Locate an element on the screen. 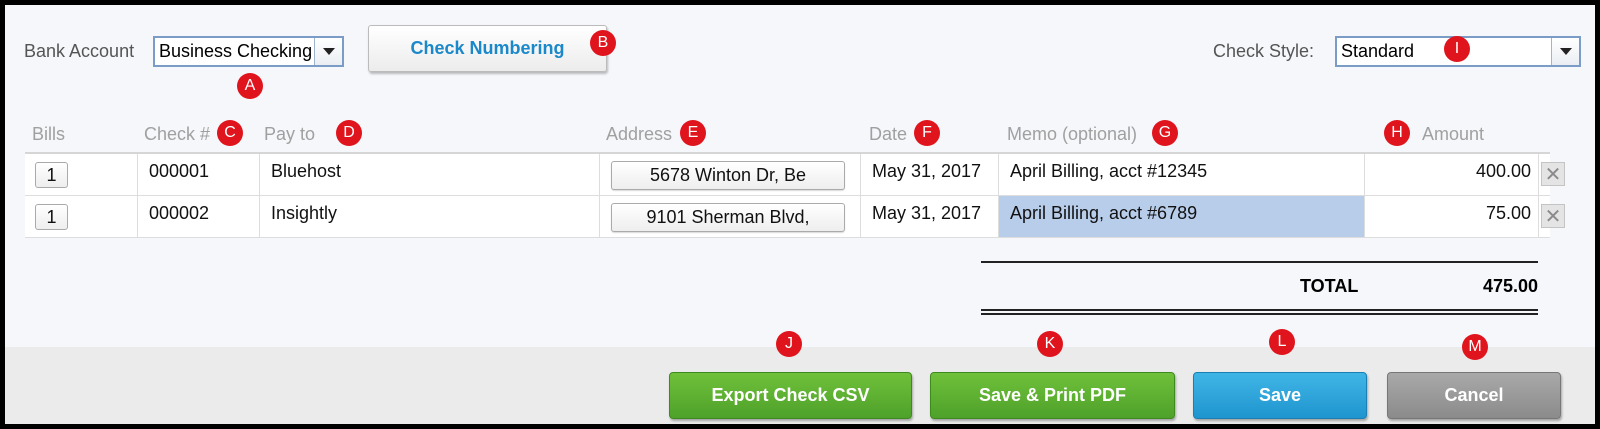 The height and width of the screenshot is (429, 1600). annotation-marker-d: D is located at coordinates (349, 133).